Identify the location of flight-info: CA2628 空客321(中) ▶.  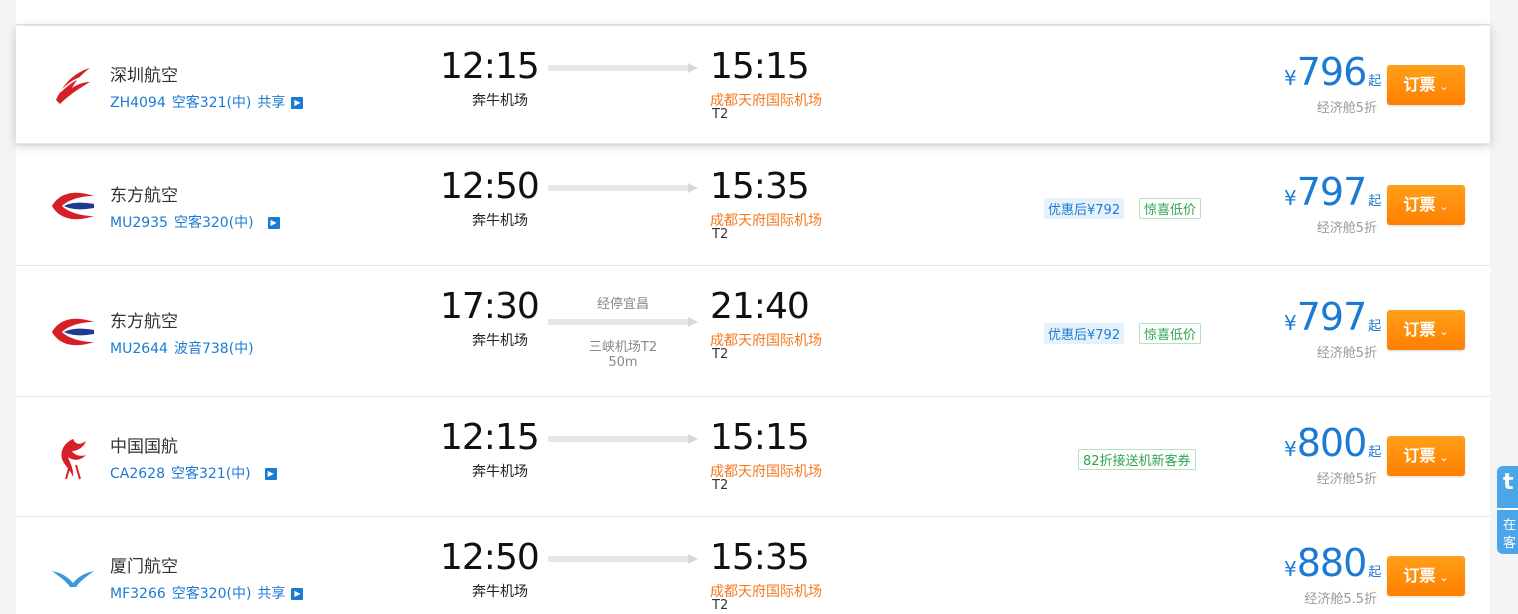
(196, 473).